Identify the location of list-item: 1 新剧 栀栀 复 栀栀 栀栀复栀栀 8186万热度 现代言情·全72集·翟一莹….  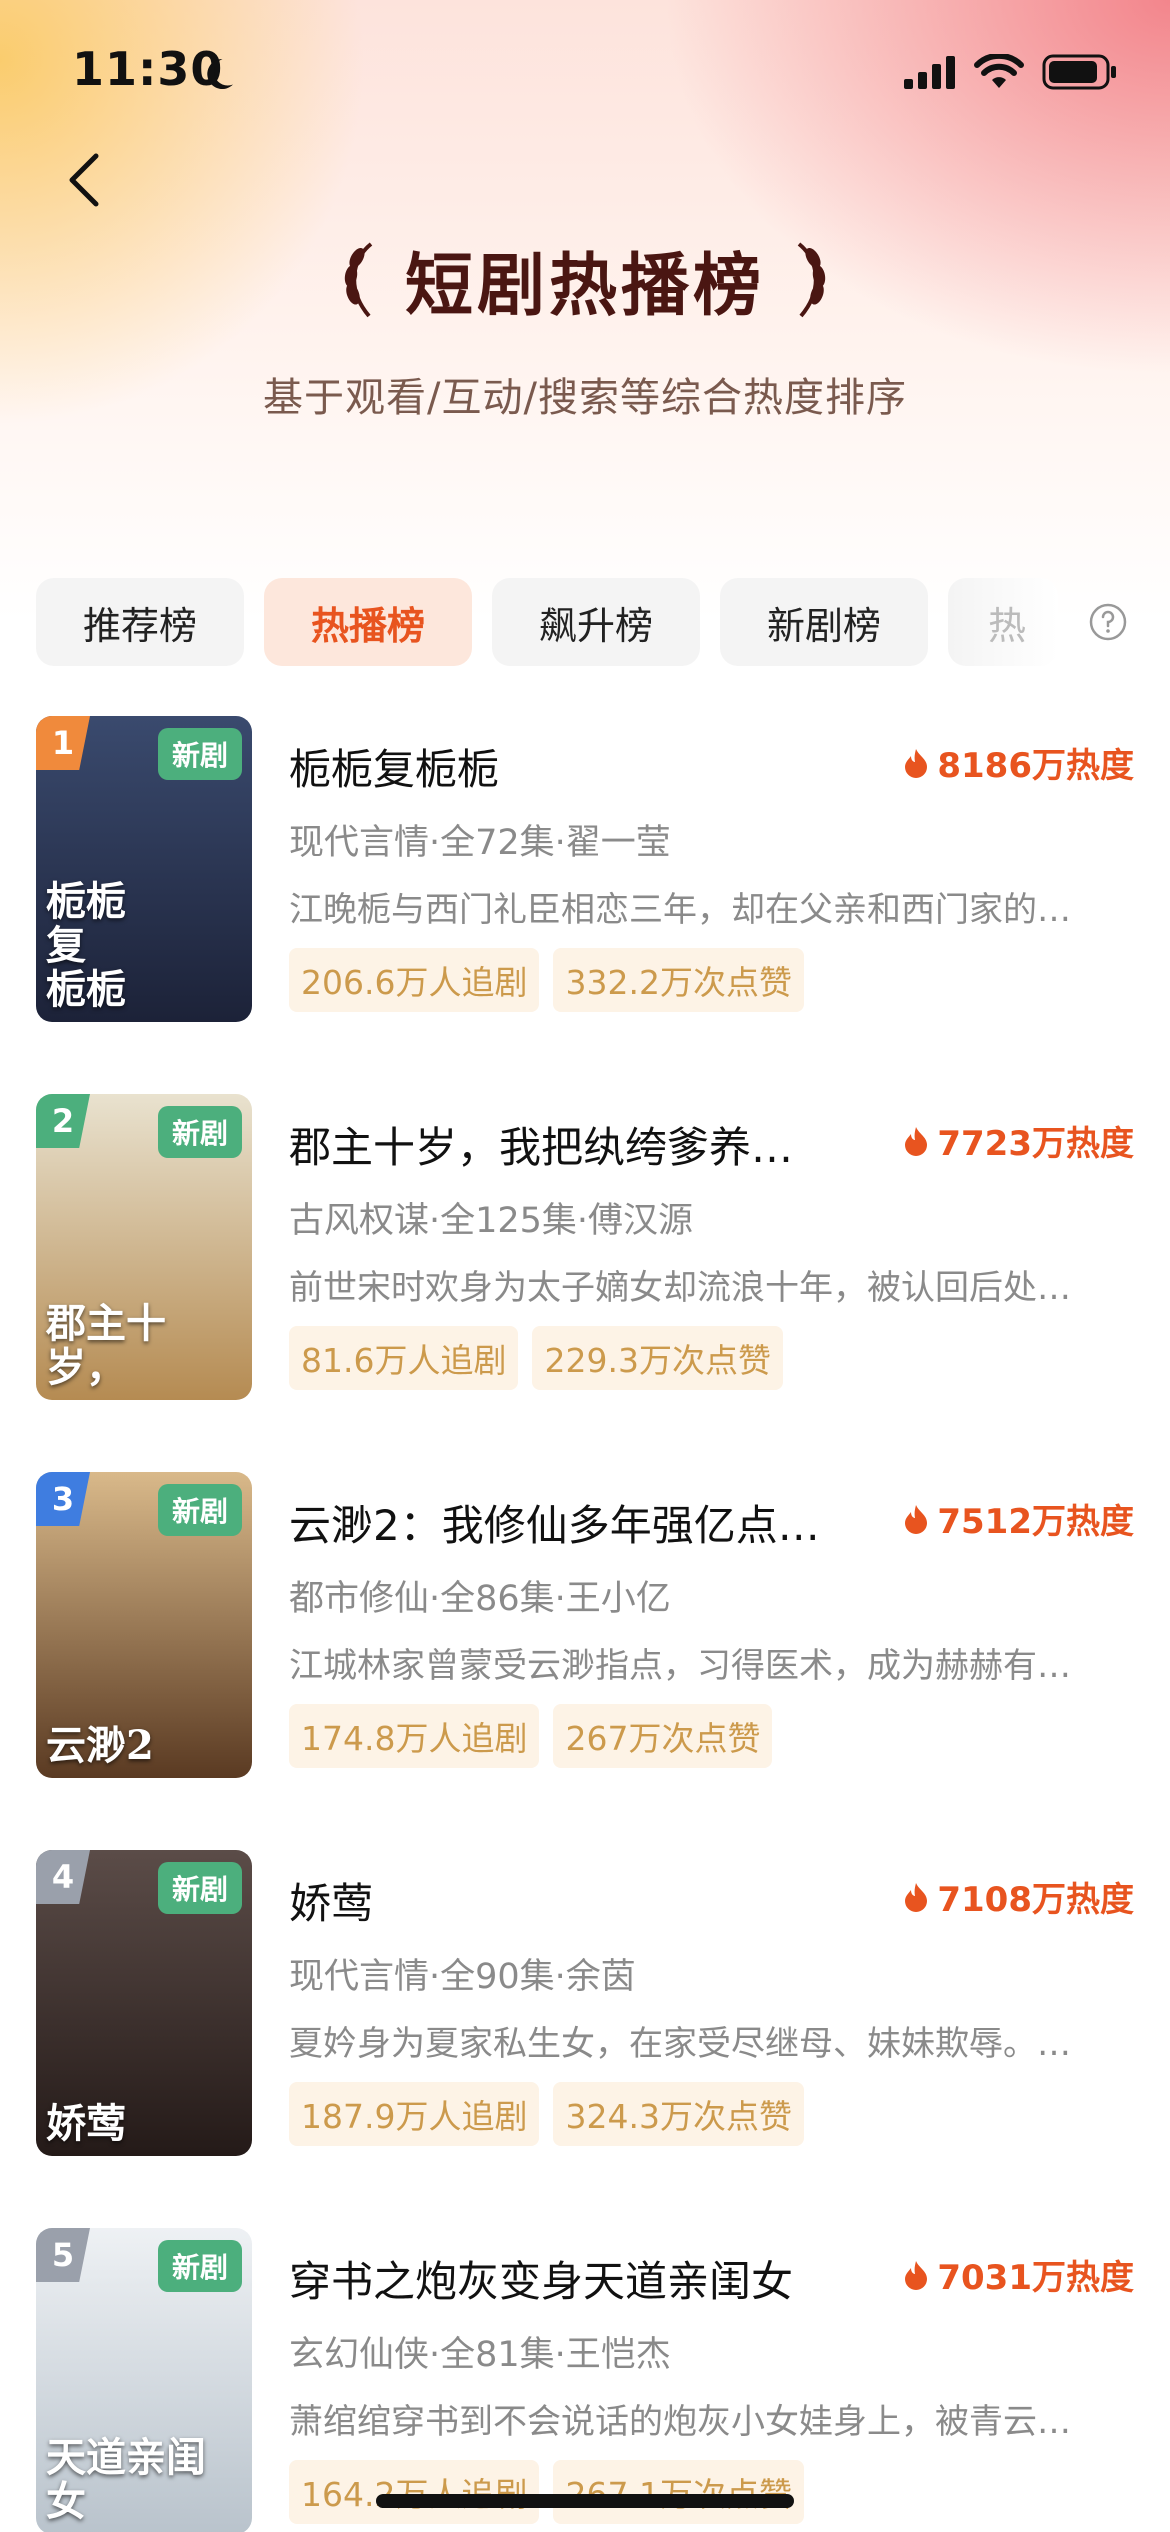
(585, 905).